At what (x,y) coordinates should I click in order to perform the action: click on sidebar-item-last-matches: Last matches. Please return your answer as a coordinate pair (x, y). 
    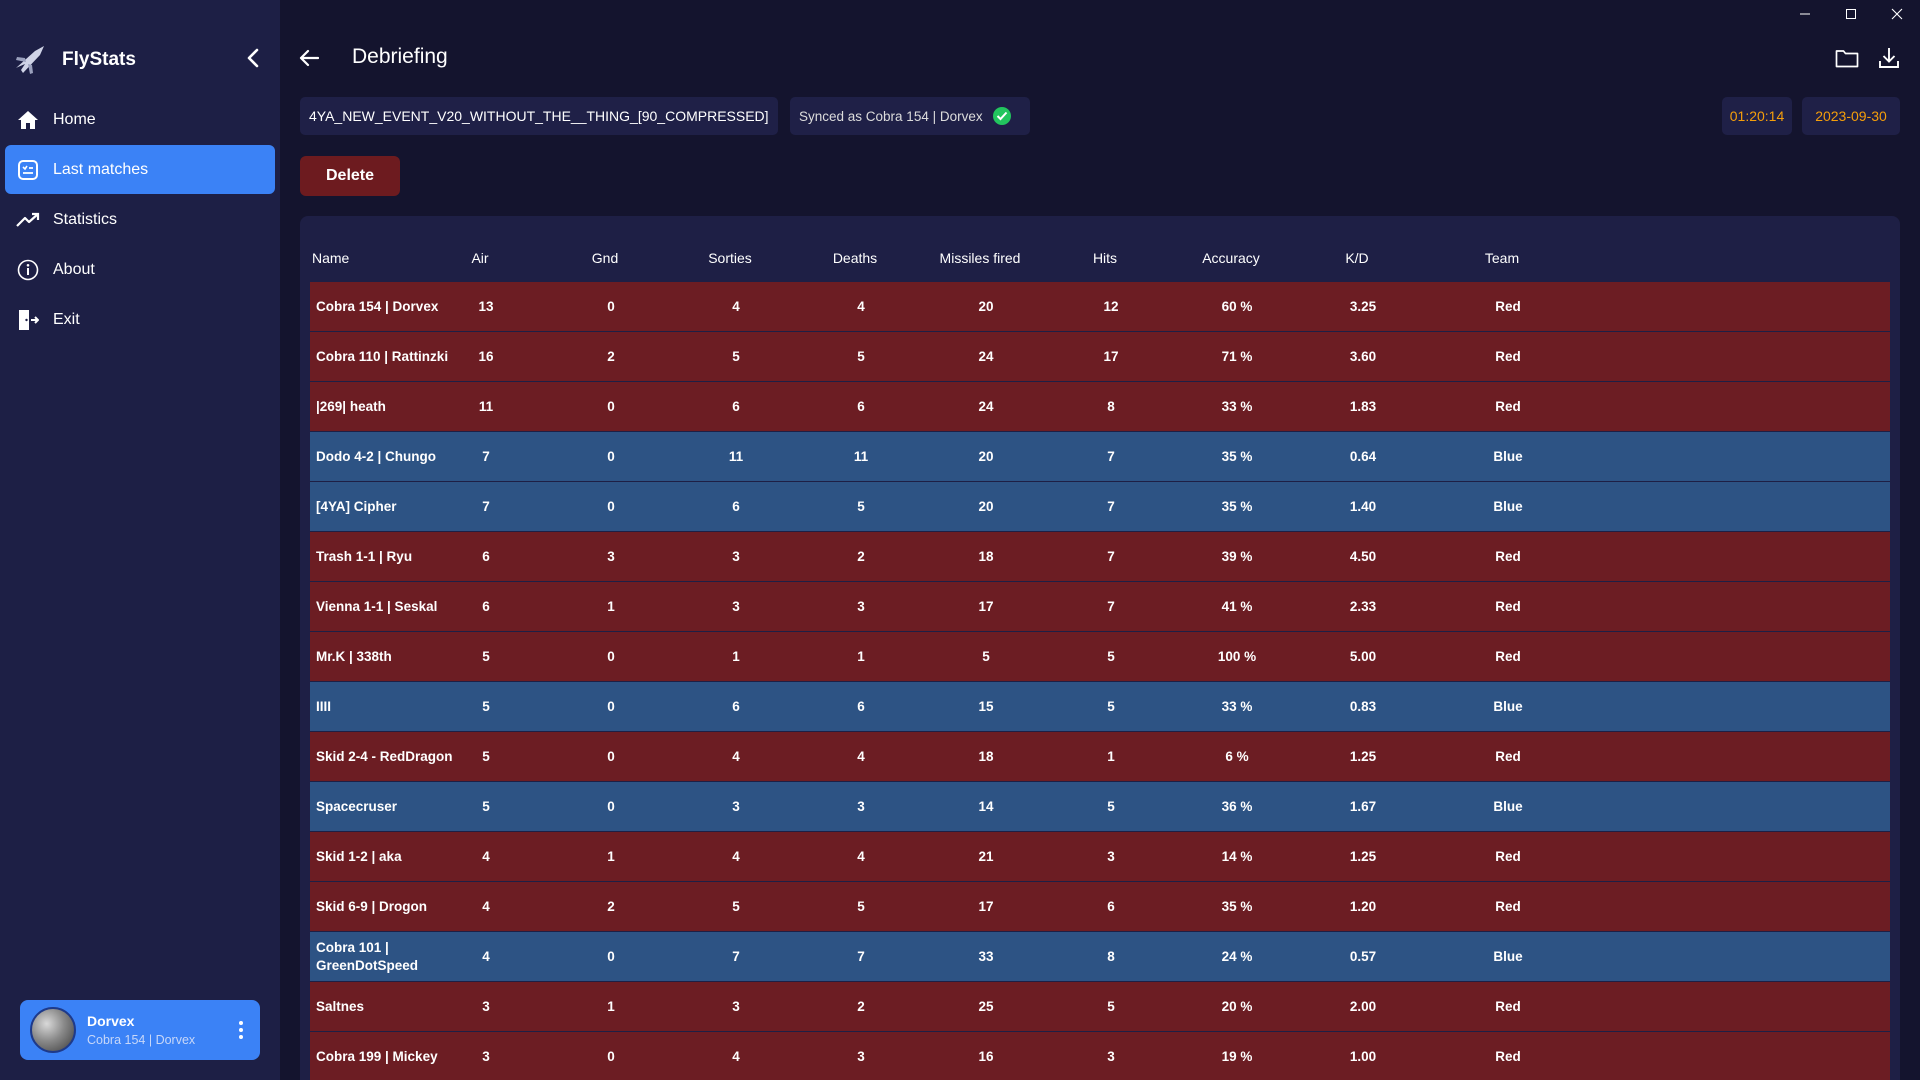
    Looking at the image, I should click on (140, 169).